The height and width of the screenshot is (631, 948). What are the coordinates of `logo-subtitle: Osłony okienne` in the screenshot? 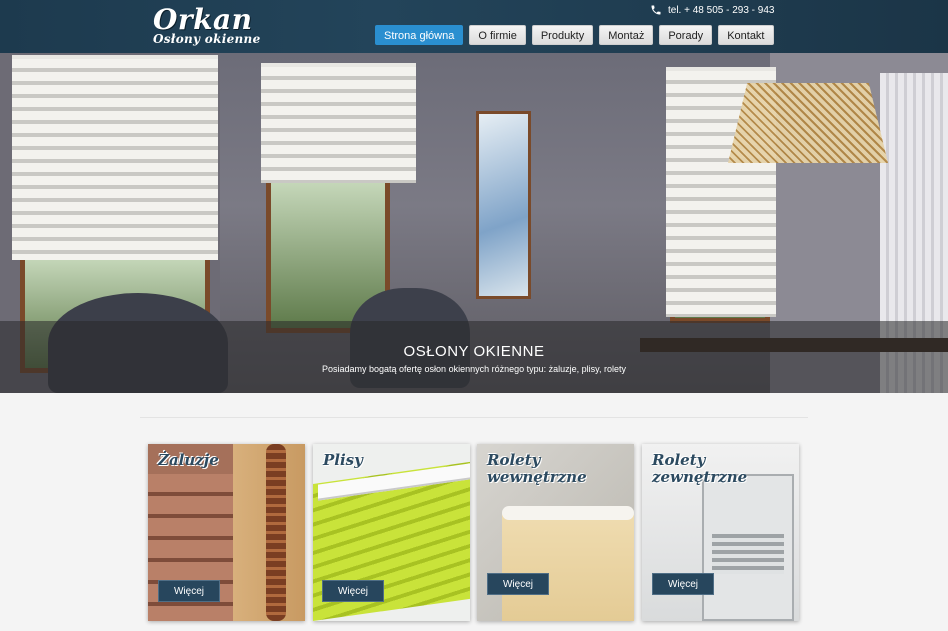 It's located at (207, 39).